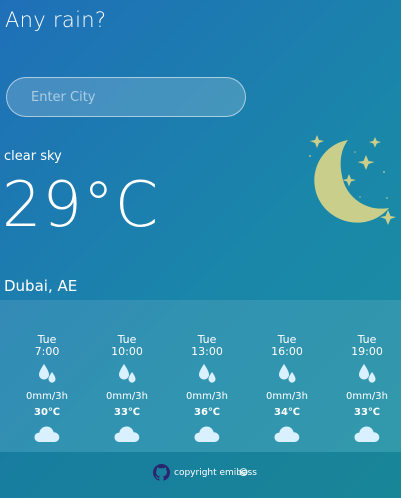 The height and width of the screenshot is (498, 401). What do you see at coordinates (207, 412) in the screenshot?
I see `forecast-temp: 36℃` at bounding box center [207, 412].